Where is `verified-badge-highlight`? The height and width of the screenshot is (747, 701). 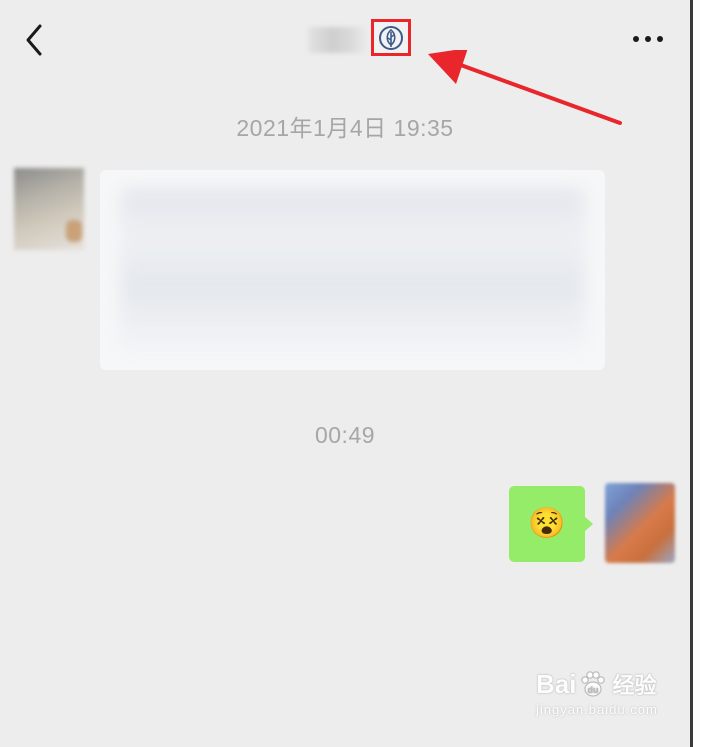
verified-badge-highlight is located at coordinates (391, 37).